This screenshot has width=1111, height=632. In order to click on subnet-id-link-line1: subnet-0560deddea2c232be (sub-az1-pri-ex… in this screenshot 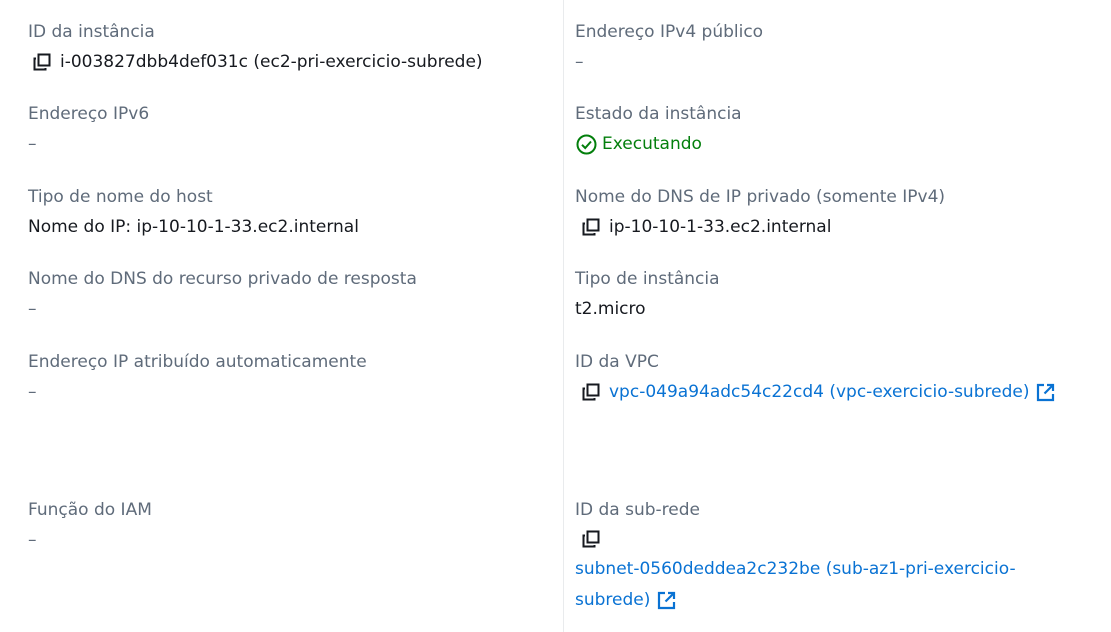, I will do `click(795, 569)`.